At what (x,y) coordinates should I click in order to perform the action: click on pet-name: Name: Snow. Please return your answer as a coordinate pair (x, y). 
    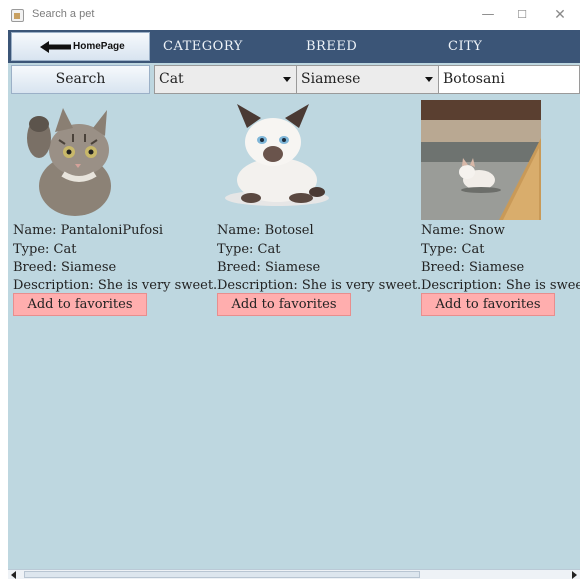
    Looking at the image, I should click on (463, 230).